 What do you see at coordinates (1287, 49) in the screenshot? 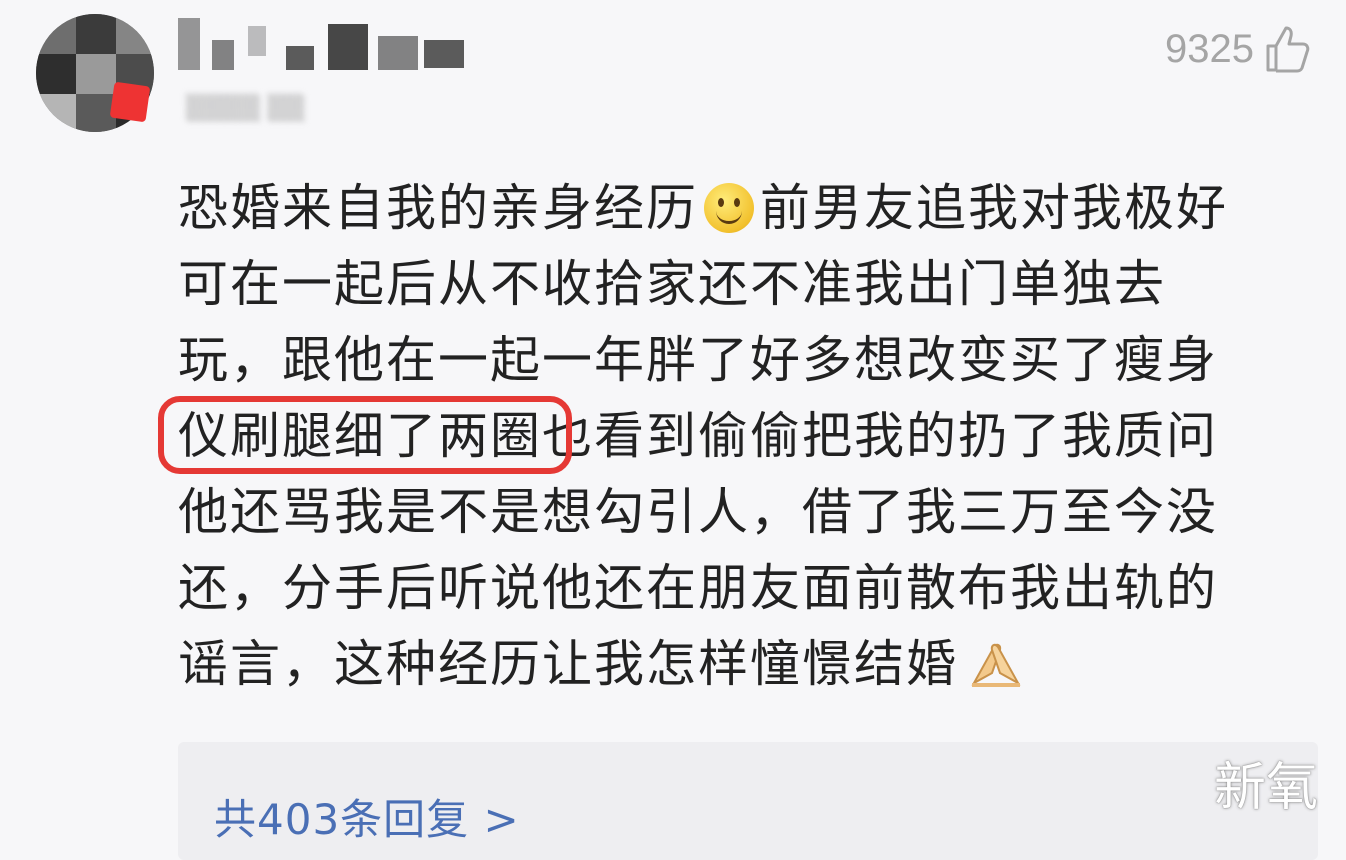
I see `thumbs-up-icon` at bounding box center [1287, 49].